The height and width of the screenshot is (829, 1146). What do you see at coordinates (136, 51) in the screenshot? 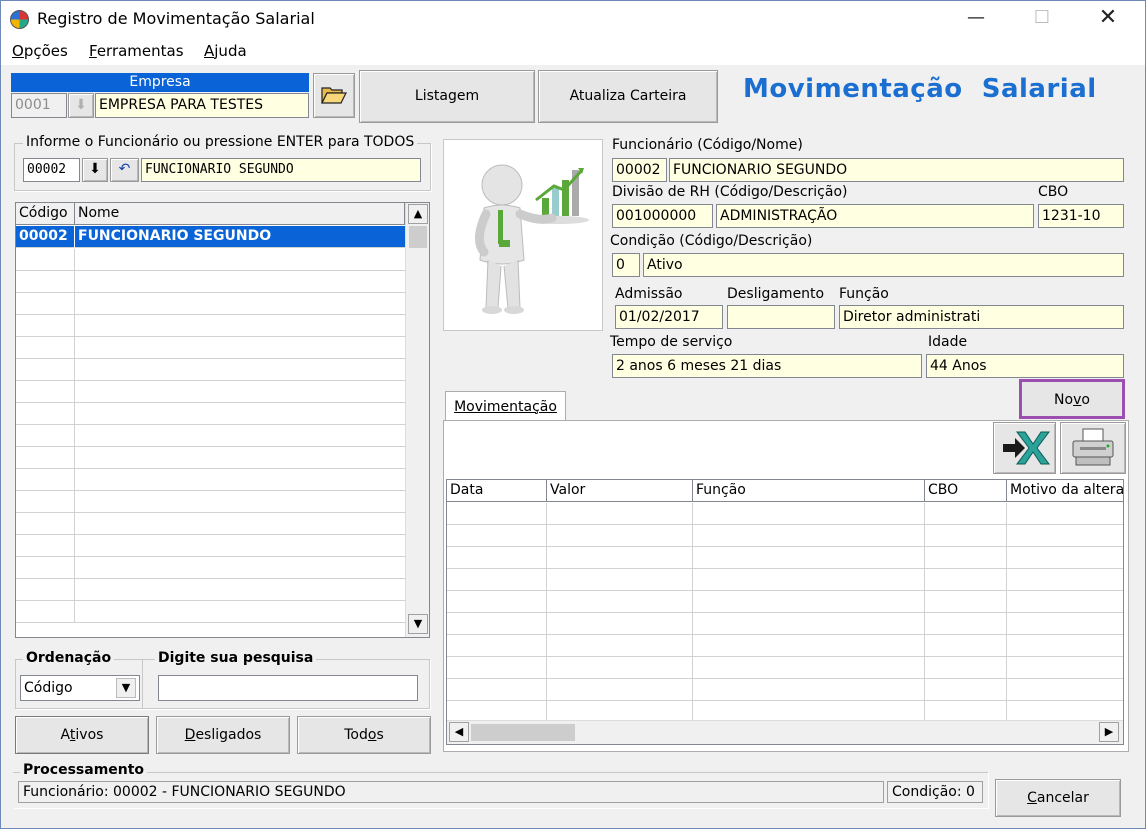
I see `menu-ferramentas: Ferramentas` at bounding box center [136, 51].